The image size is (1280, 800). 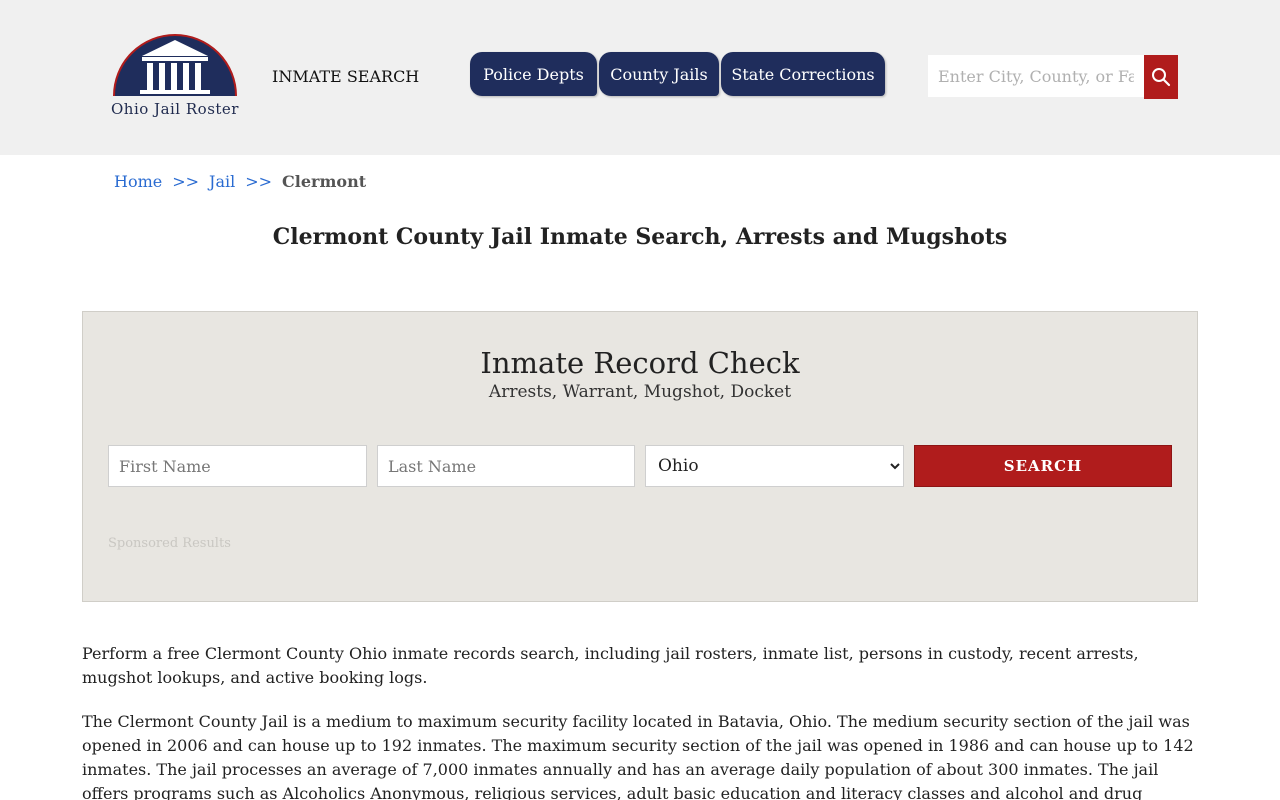 I want to click on courthouse-logo-icon, so click(x=175, y=65).